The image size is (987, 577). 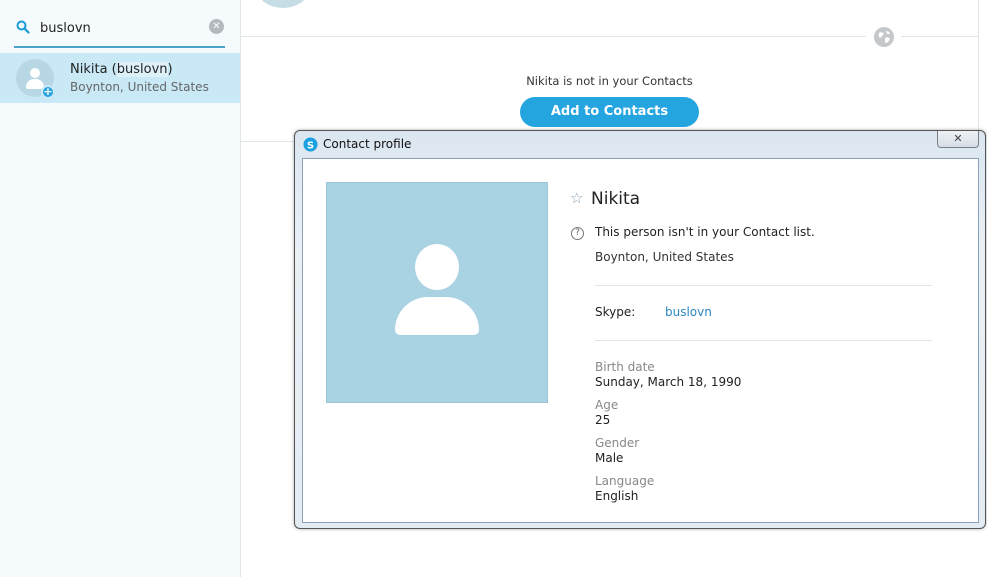 What do you see at coordinates (688, 312) in the screenshot?
I see `skype-name-link: buslovn` at bounding box center [688, 312].